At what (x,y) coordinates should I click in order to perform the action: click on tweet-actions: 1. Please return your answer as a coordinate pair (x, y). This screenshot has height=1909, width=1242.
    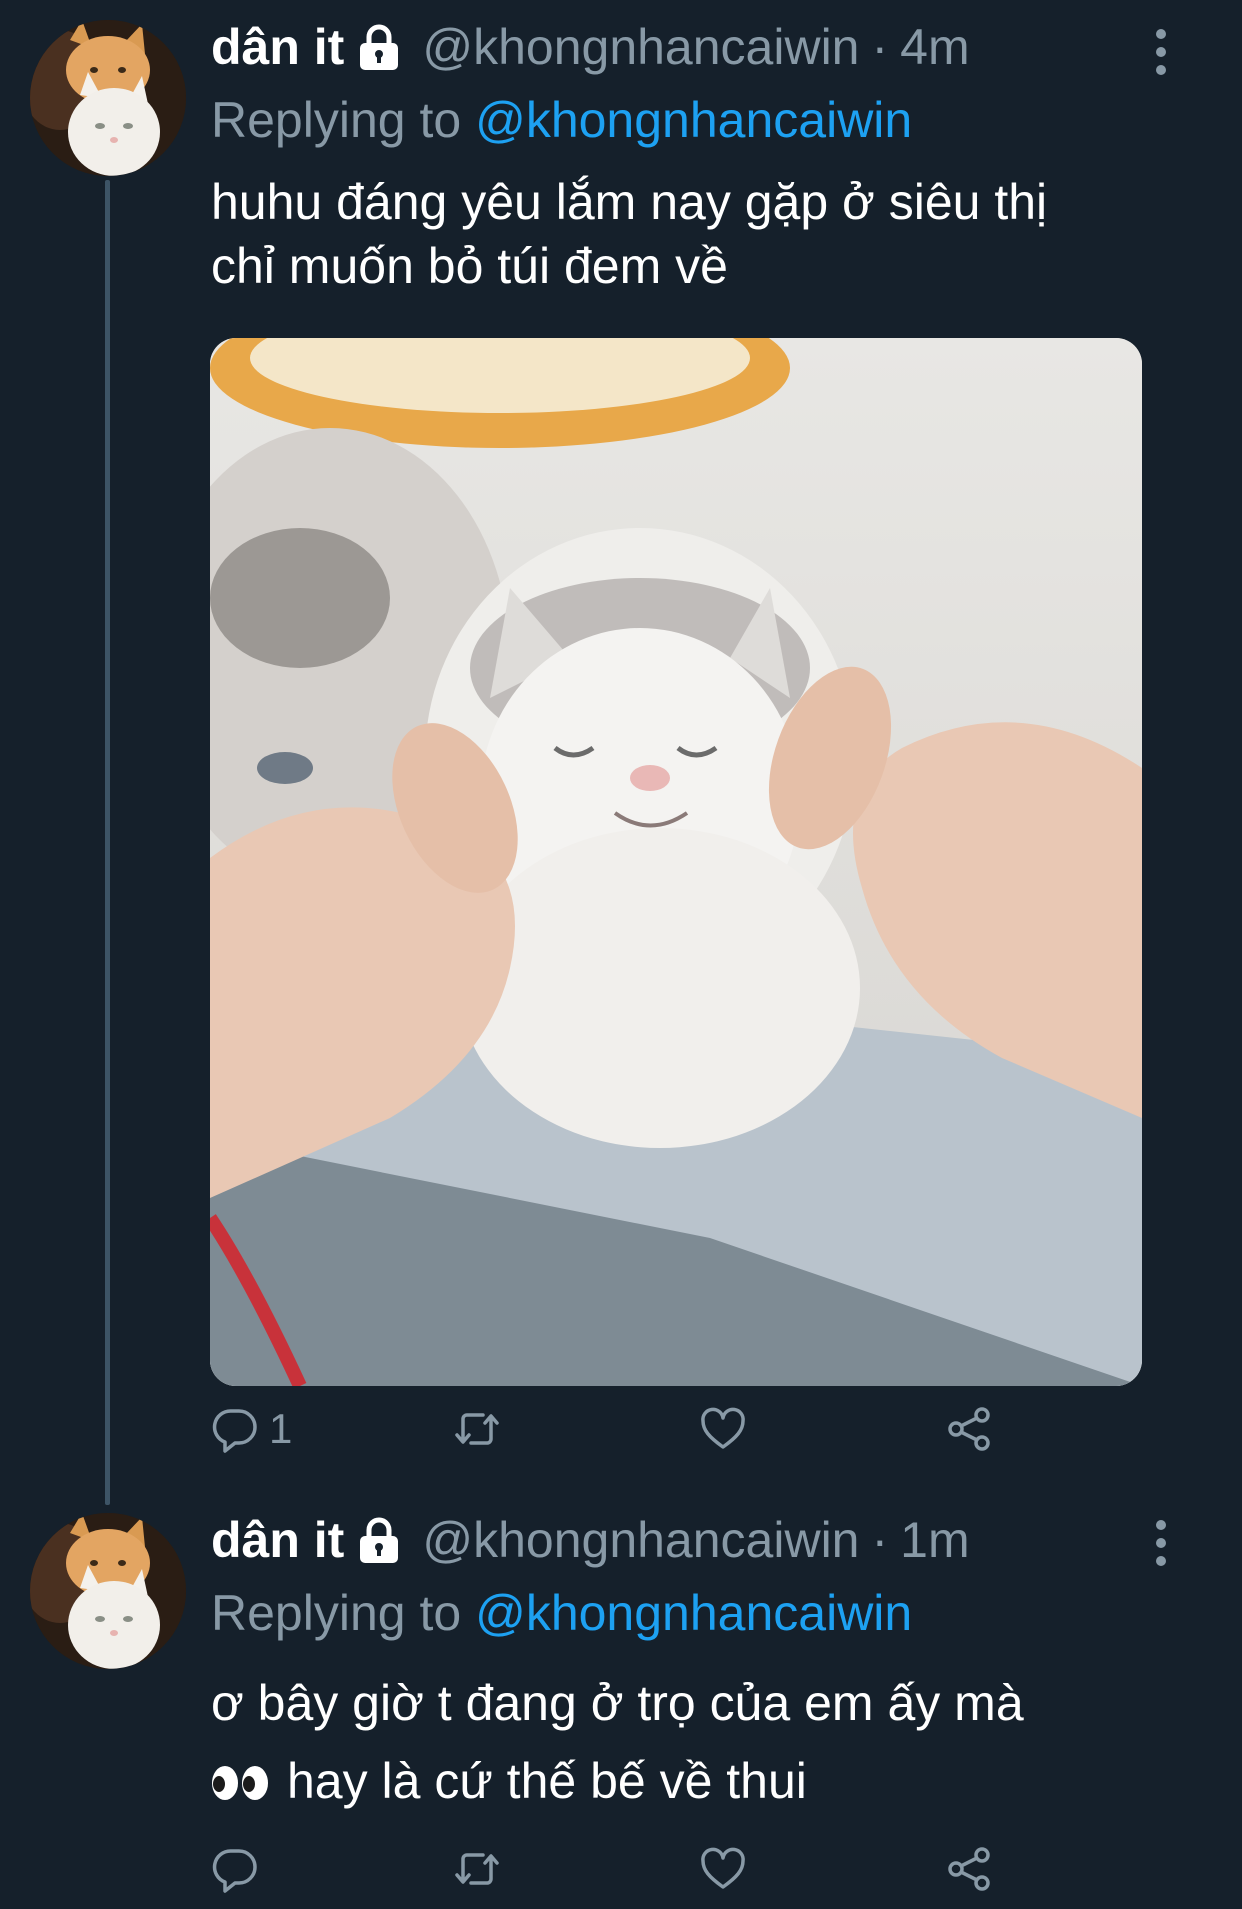
    Looking at the image, I should click on (611, 1435).